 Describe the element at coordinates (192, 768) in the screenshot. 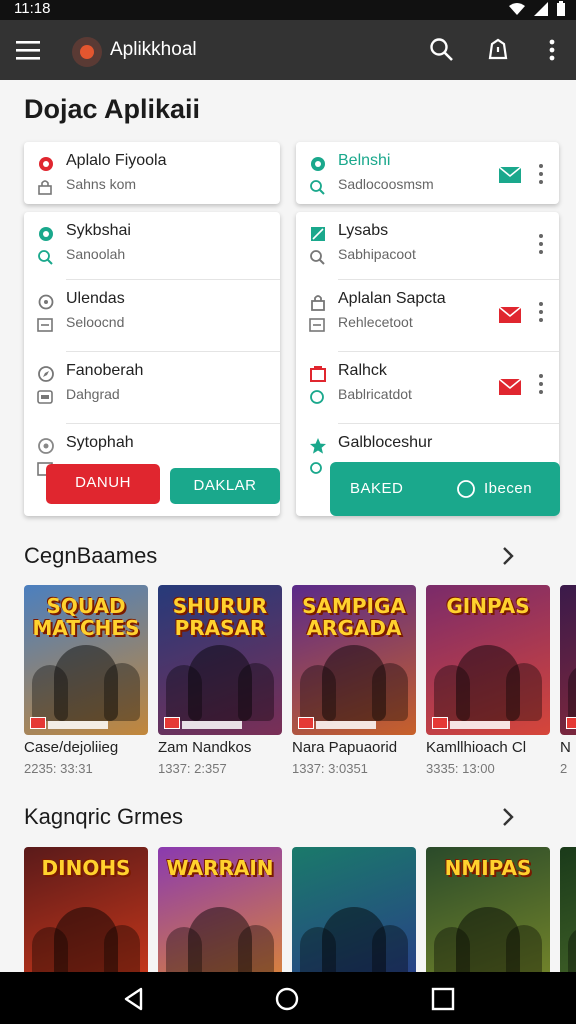

I see `game-meta: 1337: 2:357` at that location.